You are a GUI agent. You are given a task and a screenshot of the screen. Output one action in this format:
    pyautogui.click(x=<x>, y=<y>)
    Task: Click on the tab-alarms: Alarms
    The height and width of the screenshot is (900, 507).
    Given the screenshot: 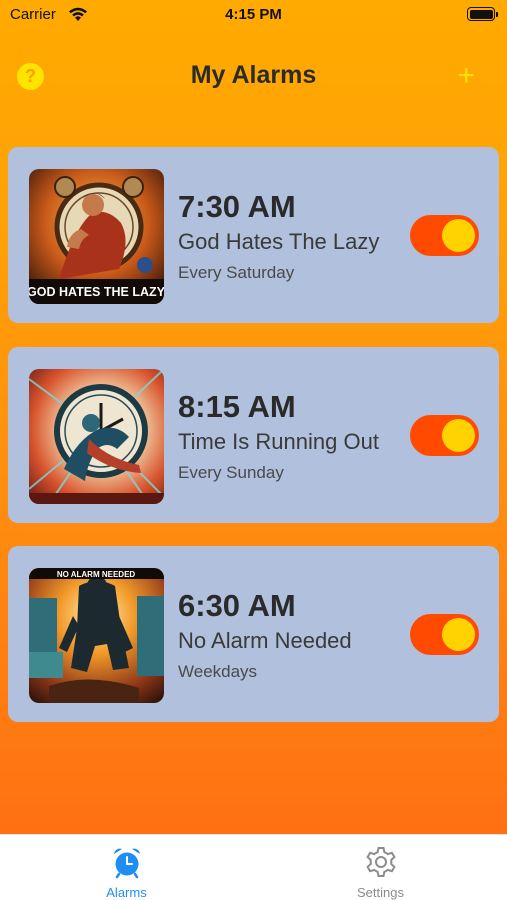 What is the action you would take?
    pyautogui.click(x=126, y=867)
    